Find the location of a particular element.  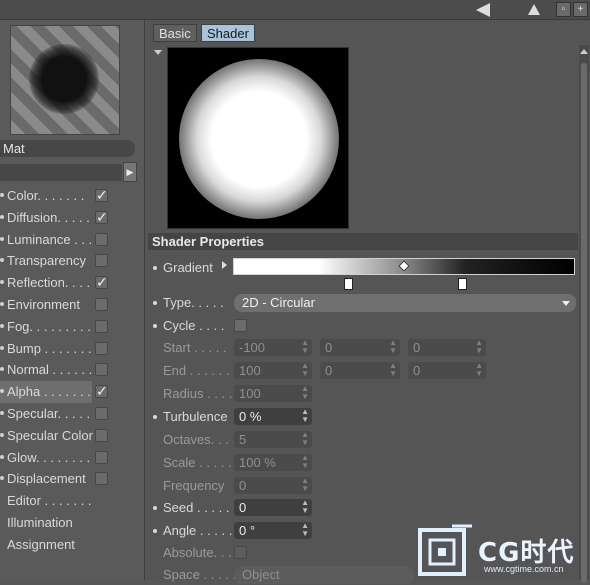

channel-item-specular-color: Specular Color is located at coordinates (72, 436).